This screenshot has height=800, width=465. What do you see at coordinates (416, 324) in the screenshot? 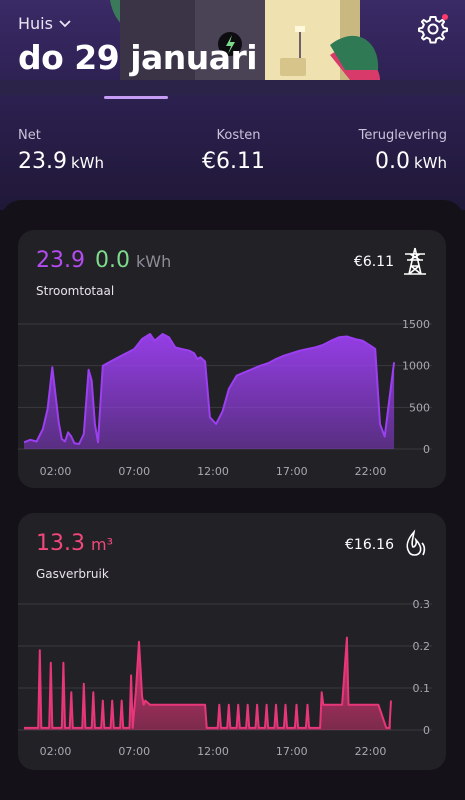
I see `y-tick-label: 1500` at bounding box center [416, 324].